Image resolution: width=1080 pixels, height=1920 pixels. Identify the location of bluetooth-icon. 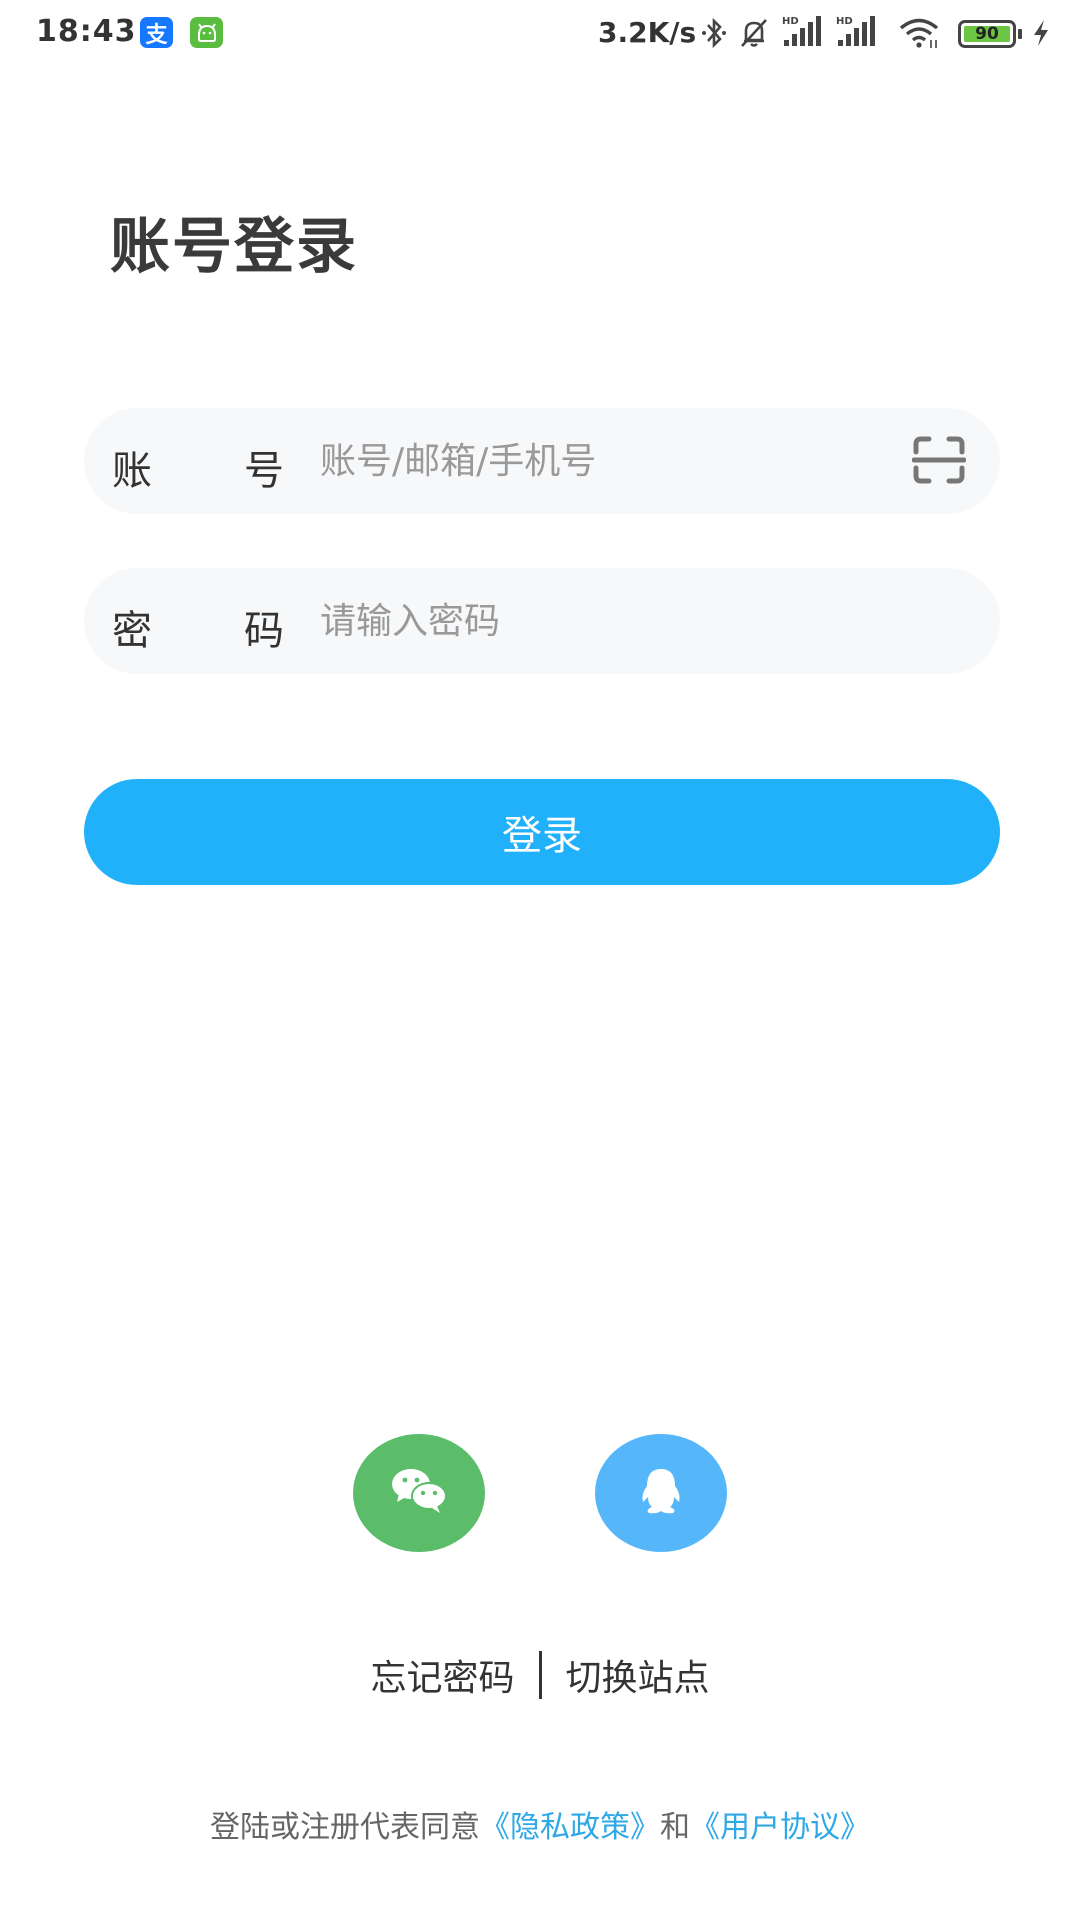
(714, 35).